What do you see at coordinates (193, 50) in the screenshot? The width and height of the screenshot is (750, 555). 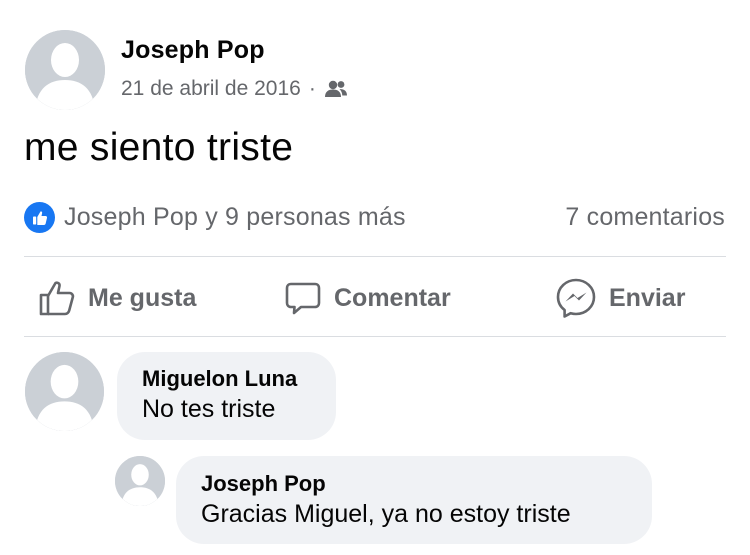 I see `post-author-name: Joseph Pop` at bounding box center [193, 50].